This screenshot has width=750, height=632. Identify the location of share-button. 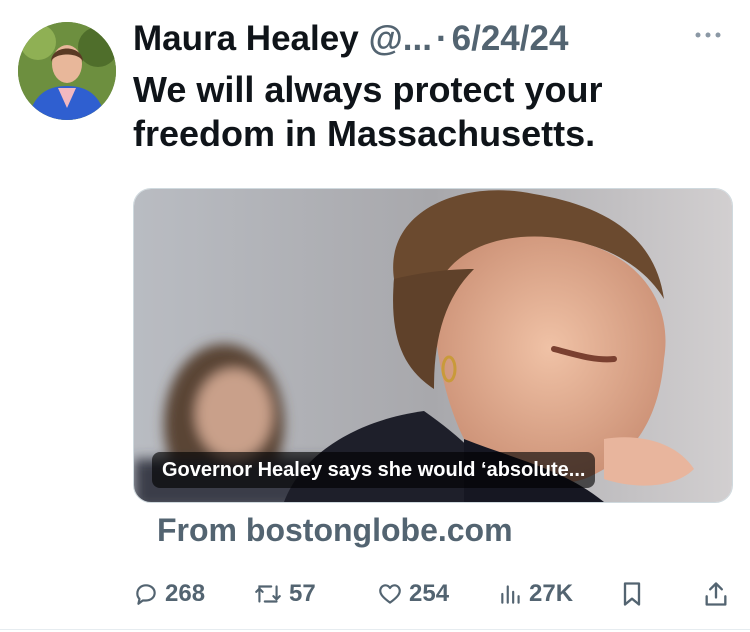
(719, 594).